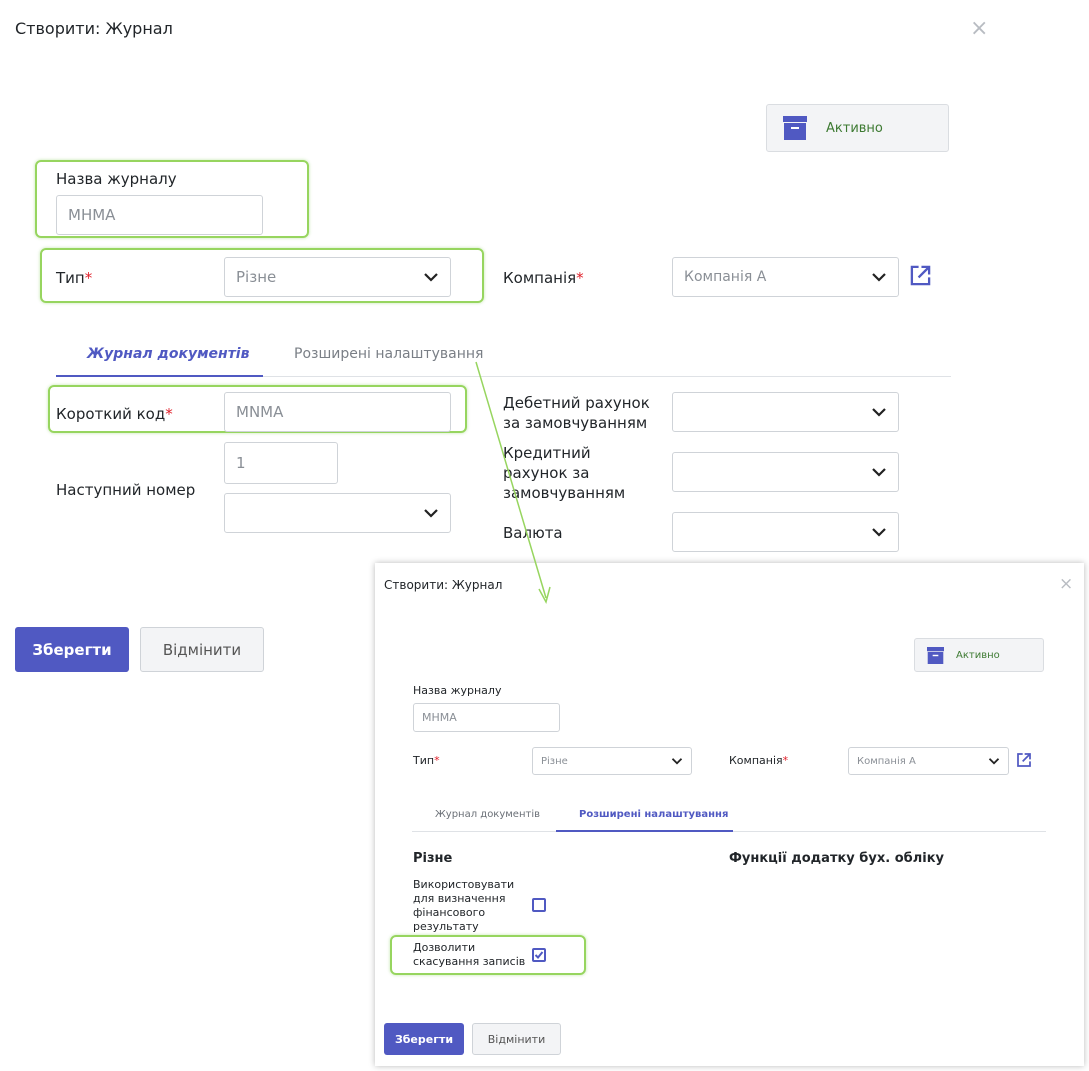 The height and width of the screenshot is (1071, 1089). I want to click on inset-type-select: Різне, so click(612, 761).